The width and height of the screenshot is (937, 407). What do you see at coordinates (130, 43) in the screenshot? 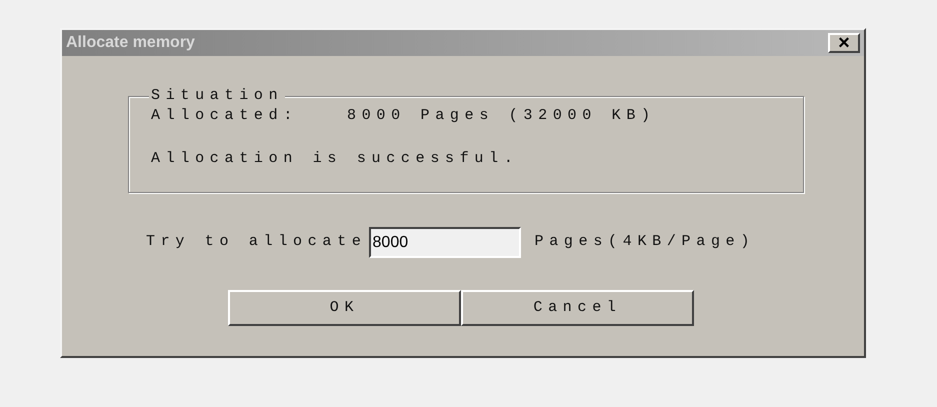
I see `window-title: Allocate memory` at bounding box center [130, 43].